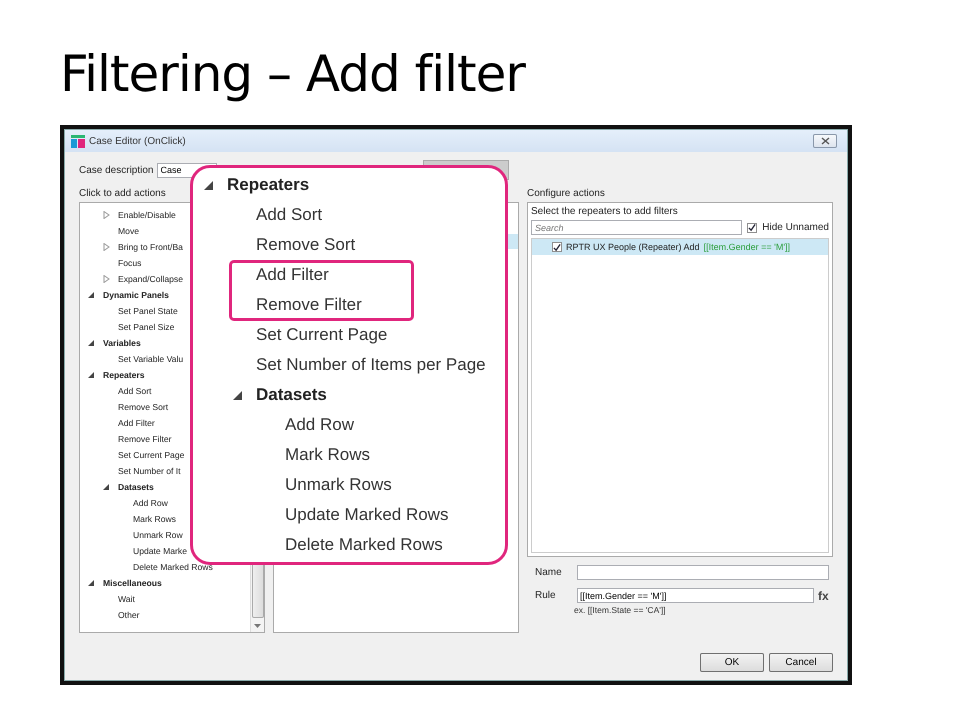 The width and height of the screenshot is (960, 720). I want to click on dialog-button: OK, so click(732, 662).